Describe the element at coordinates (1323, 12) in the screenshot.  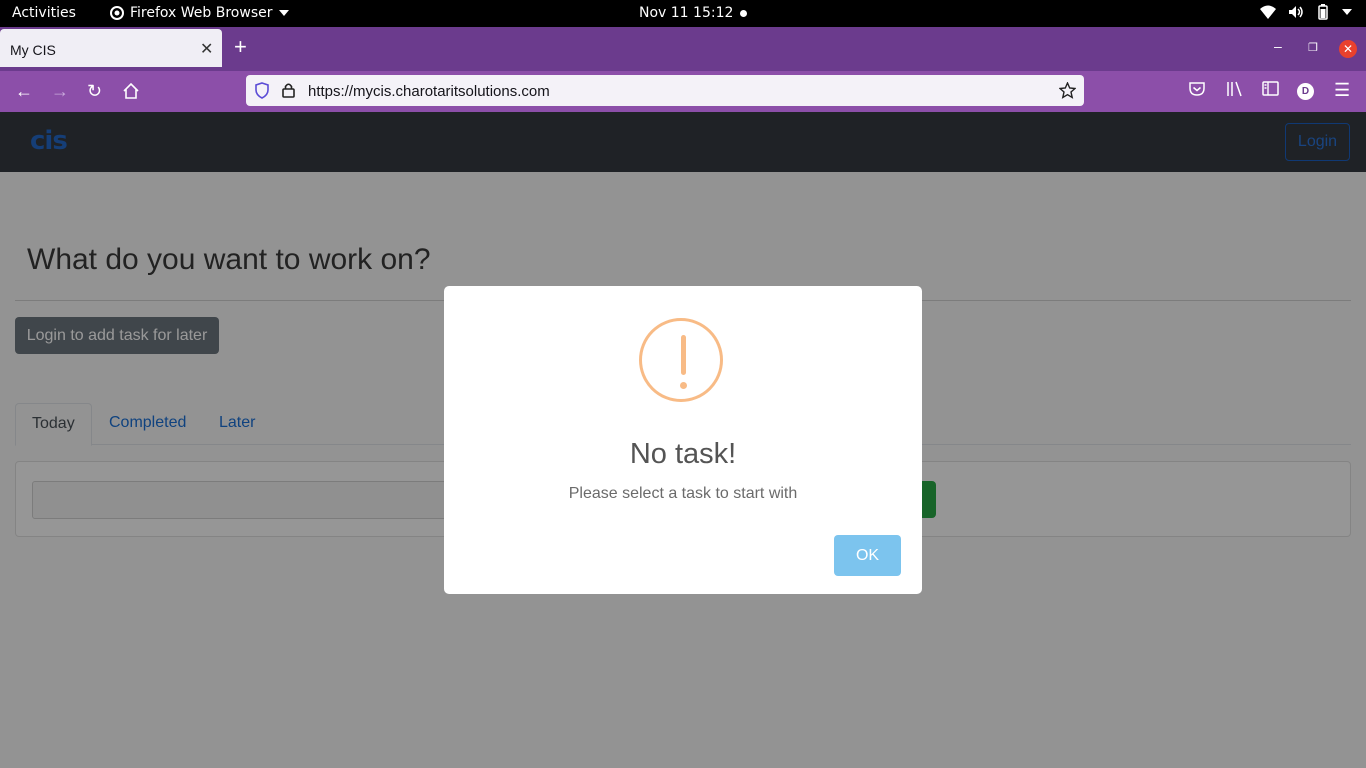
I see `battery-icon` at that location.